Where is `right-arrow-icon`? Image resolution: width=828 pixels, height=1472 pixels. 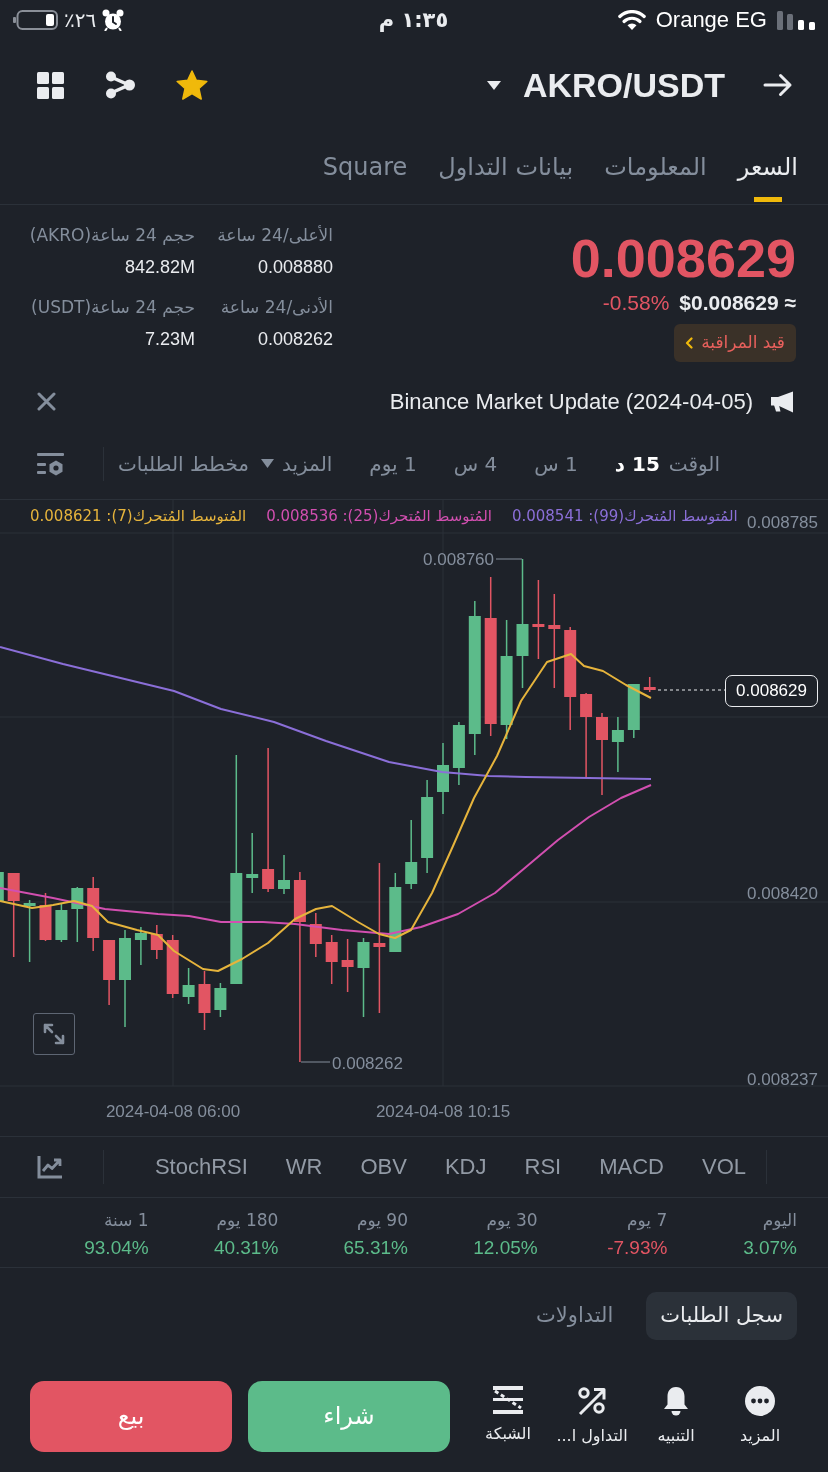 right-arrow-icon is located at coordinates (778, 85).